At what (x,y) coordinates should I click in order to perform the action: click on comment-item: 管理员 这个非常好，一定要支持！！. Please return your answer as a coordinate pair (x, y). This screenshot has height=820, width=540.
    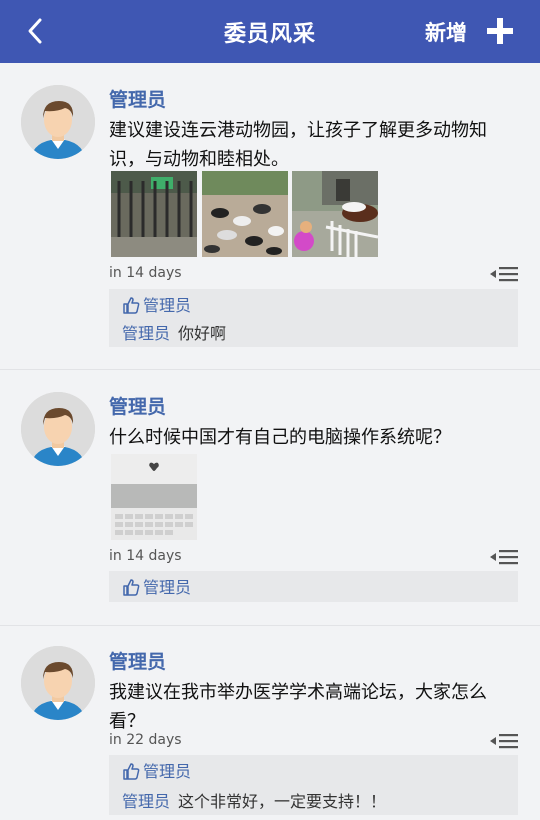
    Looking at the image, I should click on (254, 800).